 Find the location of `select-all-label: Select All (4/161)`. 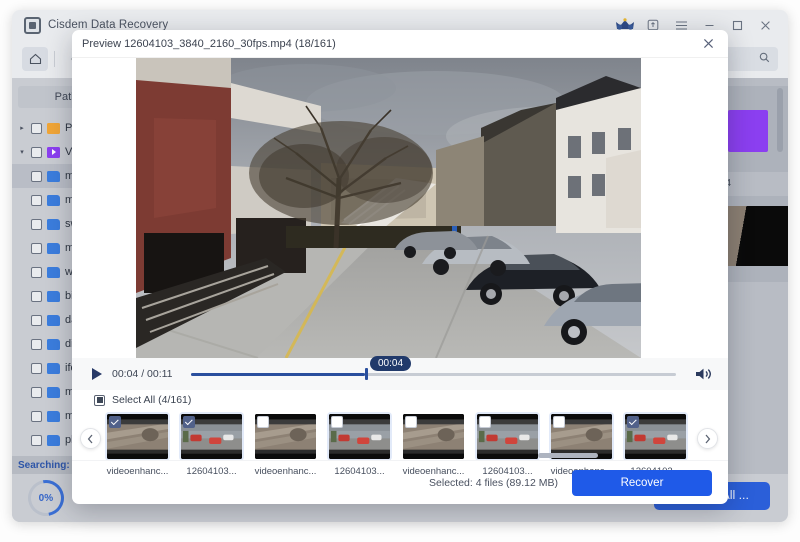

select-all-label: Select All (4/161) is located at coordinates (152, 400).